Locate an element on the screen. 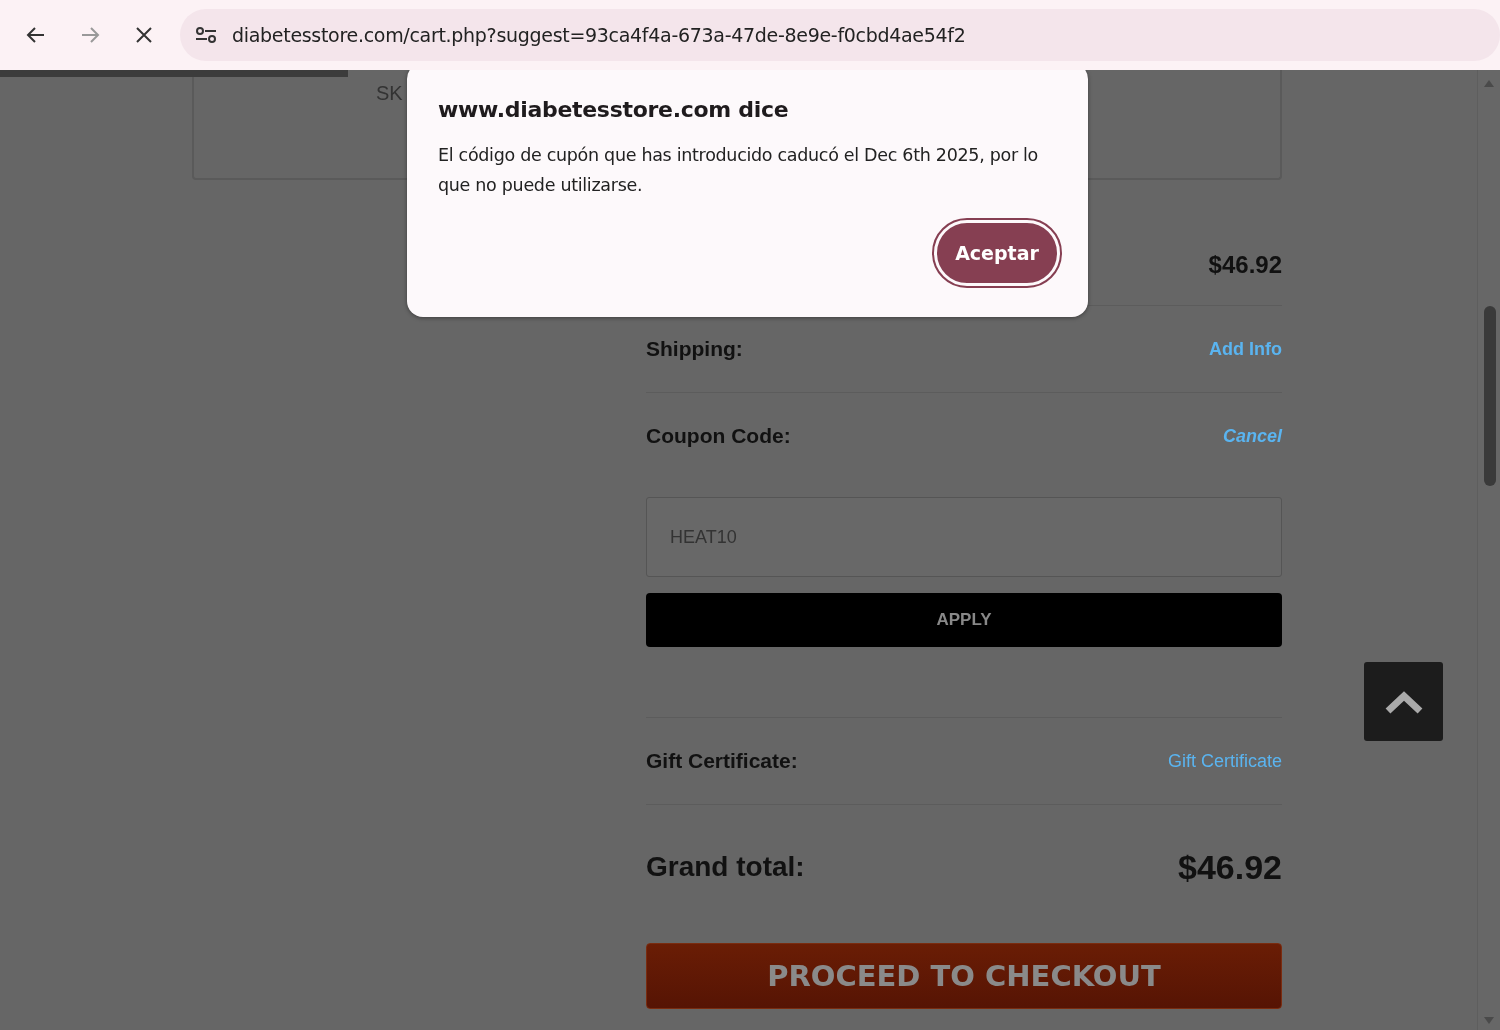 The height and width of the screenshot is (1030, 1500). scrollbar-thumb is located at coordinates (1490, 396).